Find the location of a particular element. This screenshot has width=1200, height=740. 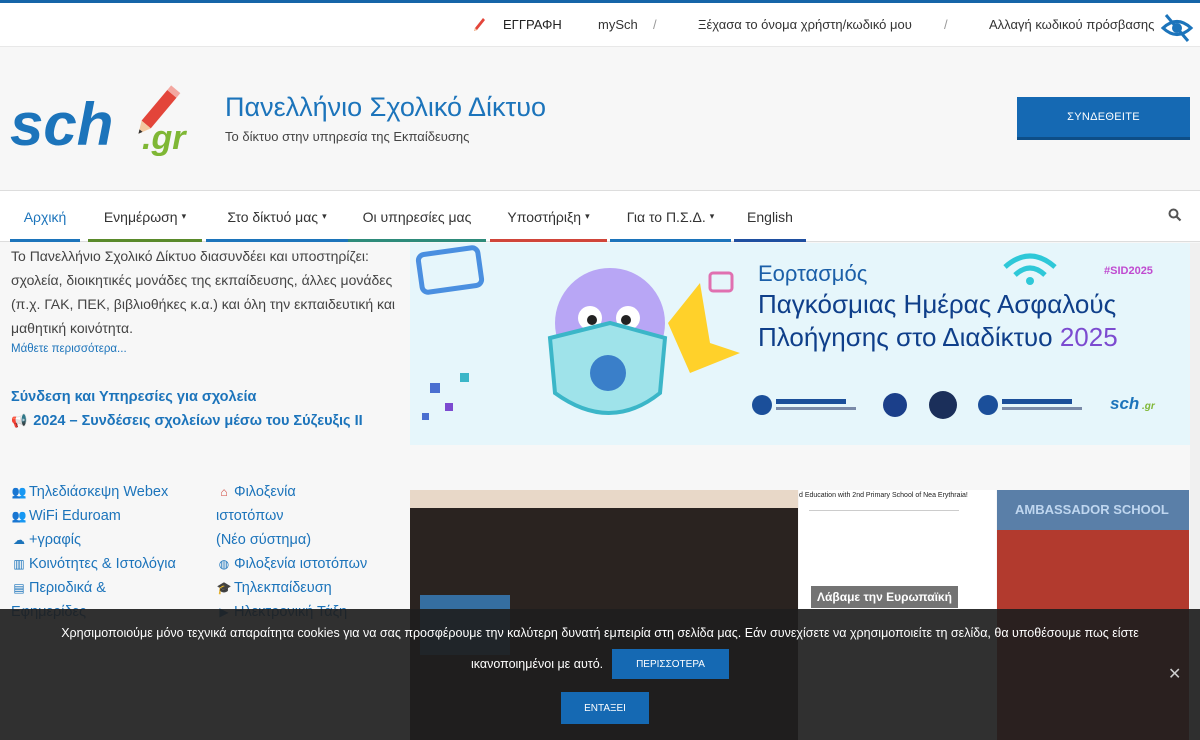

megaphone-icon: 📢 is located at coordinates (19, 420).